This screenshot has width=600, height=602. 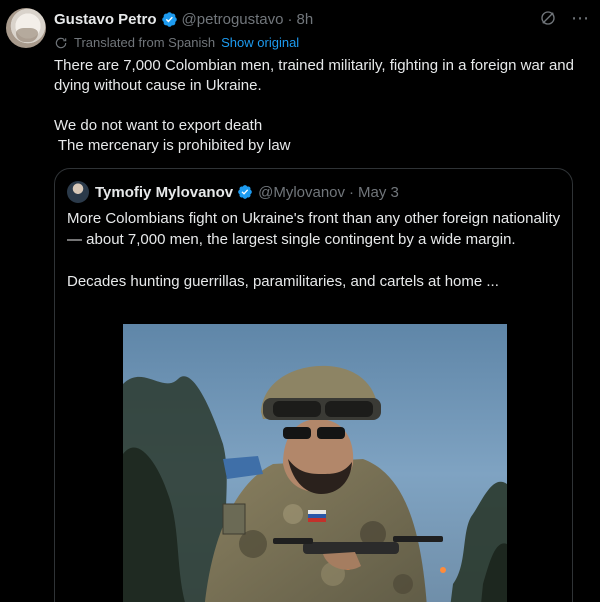 I want to click on translate-icon, so click(x=61, y=42).